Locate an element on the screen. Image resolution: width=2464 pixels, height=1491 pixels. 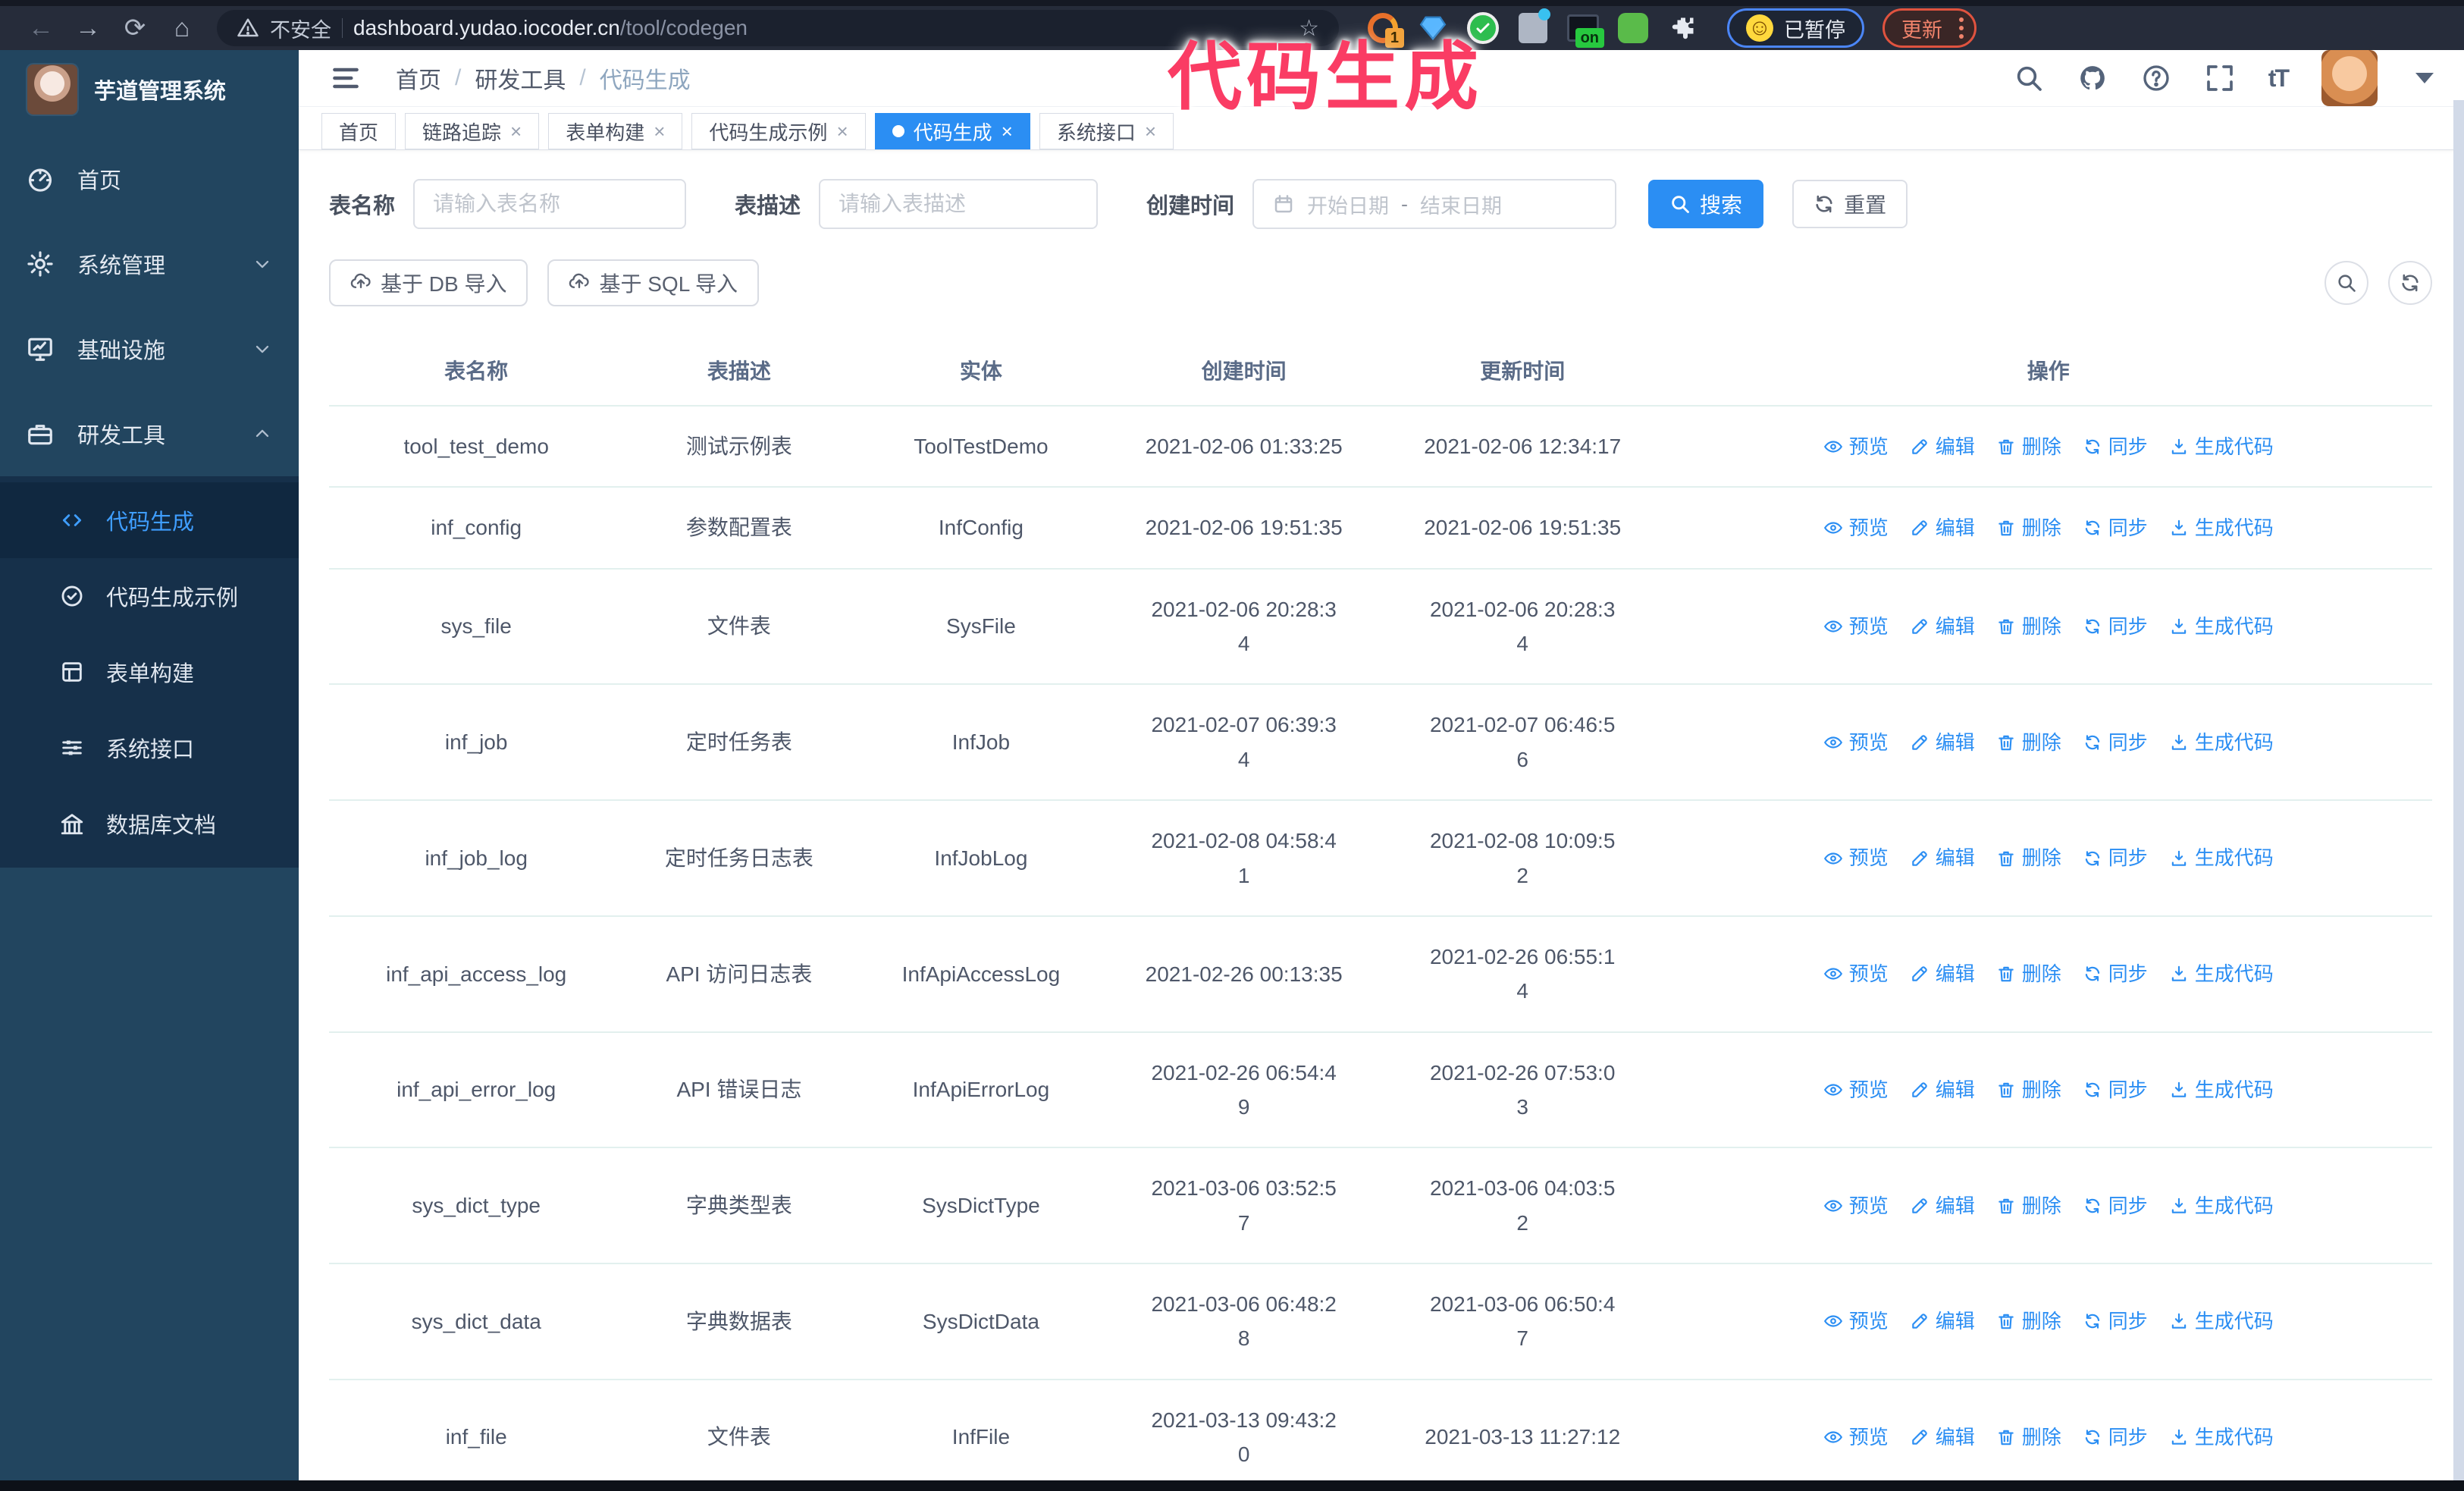
submenu-item-表单构建: 表单构建 is located at coordinates (150, 672).